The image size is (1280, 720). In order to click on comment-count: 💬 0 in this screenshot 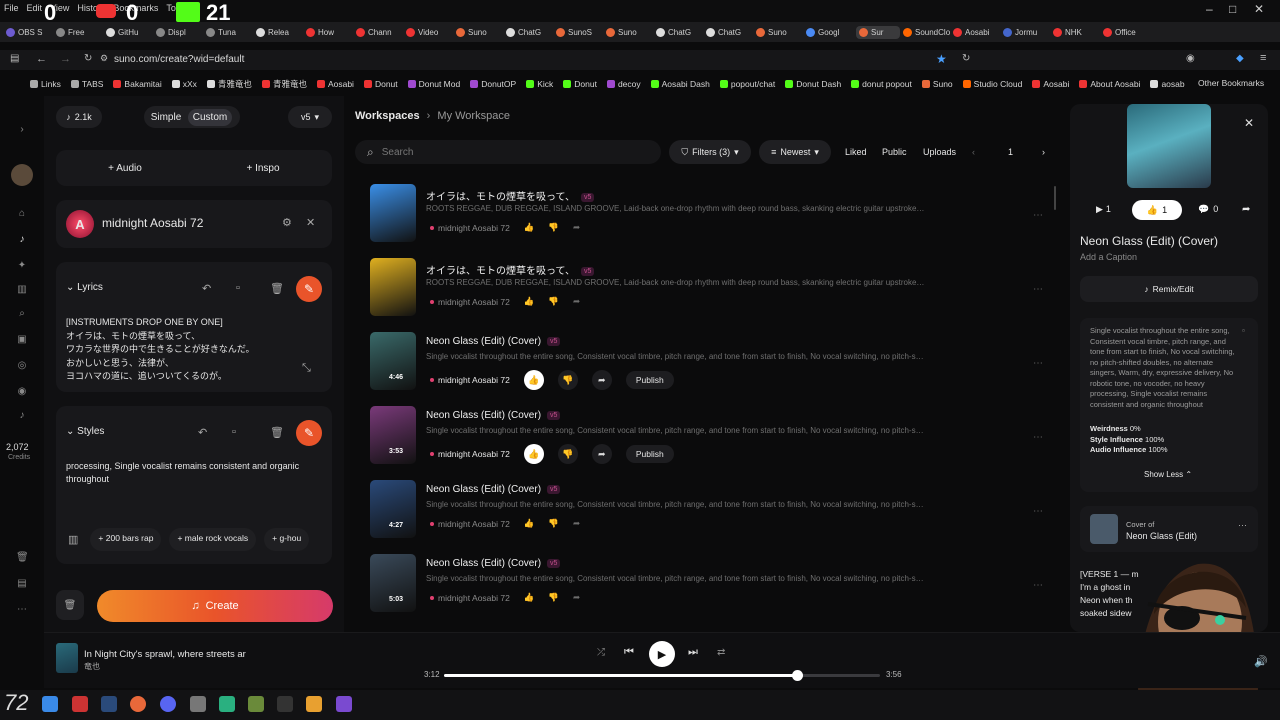, I will do `click(1208, 209)`.